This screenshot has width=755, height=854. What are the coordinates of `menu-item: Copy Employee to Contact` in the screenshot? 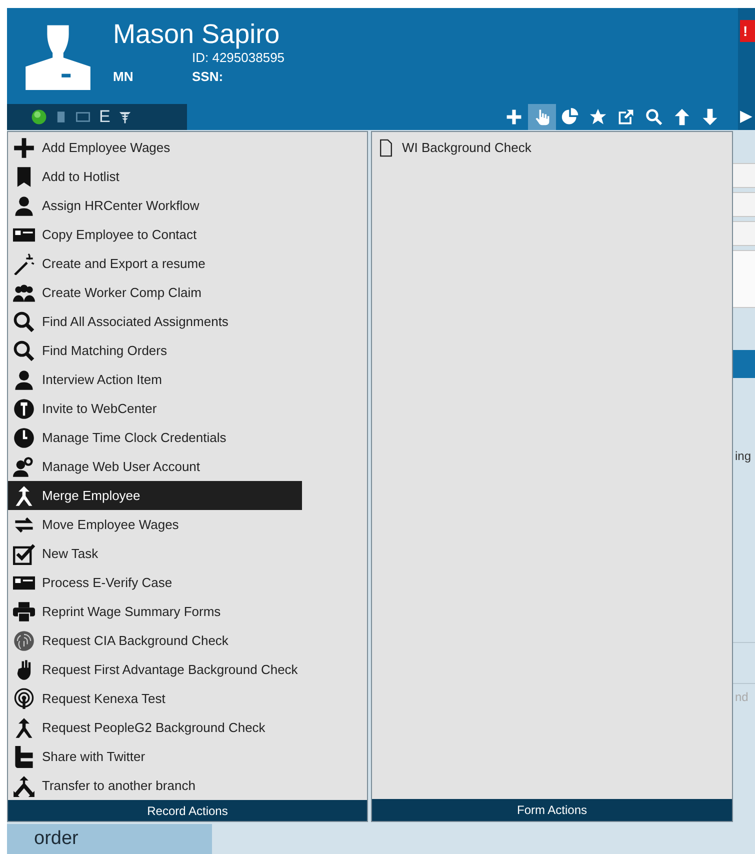 It's located at (106, 234).